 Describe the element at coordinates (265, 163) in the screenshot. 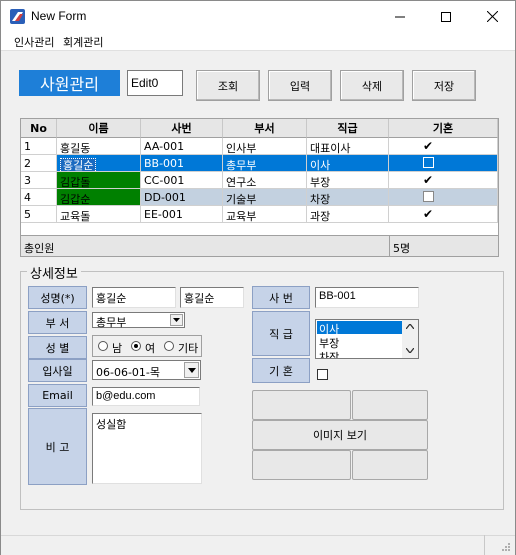

I see `cell-dept: 총무부` at that location.